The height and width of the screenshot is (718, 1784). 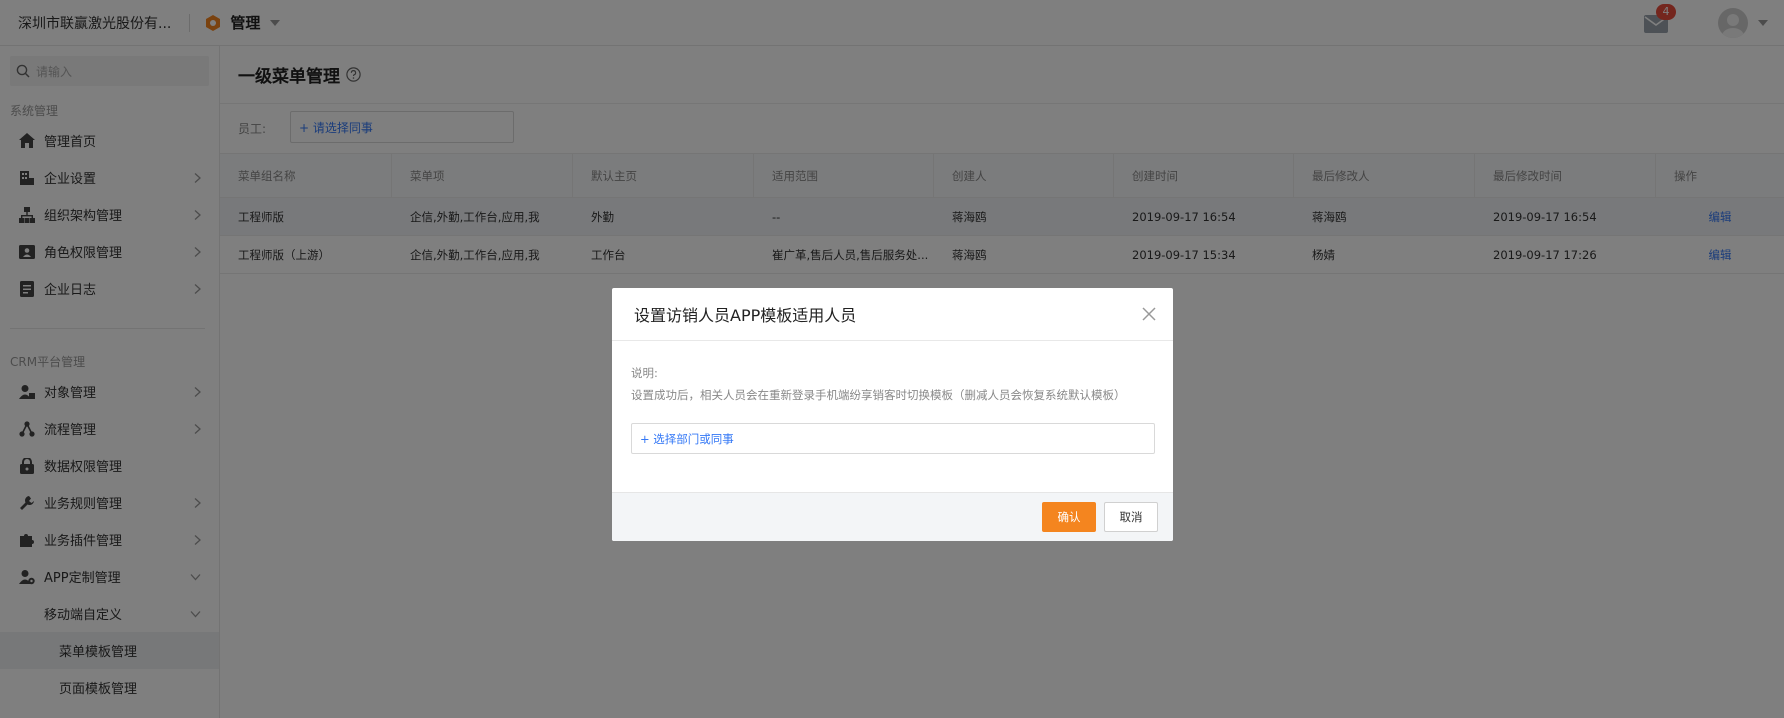 I want to click on cancel-button: 取消, so click(x=1131, y=517).